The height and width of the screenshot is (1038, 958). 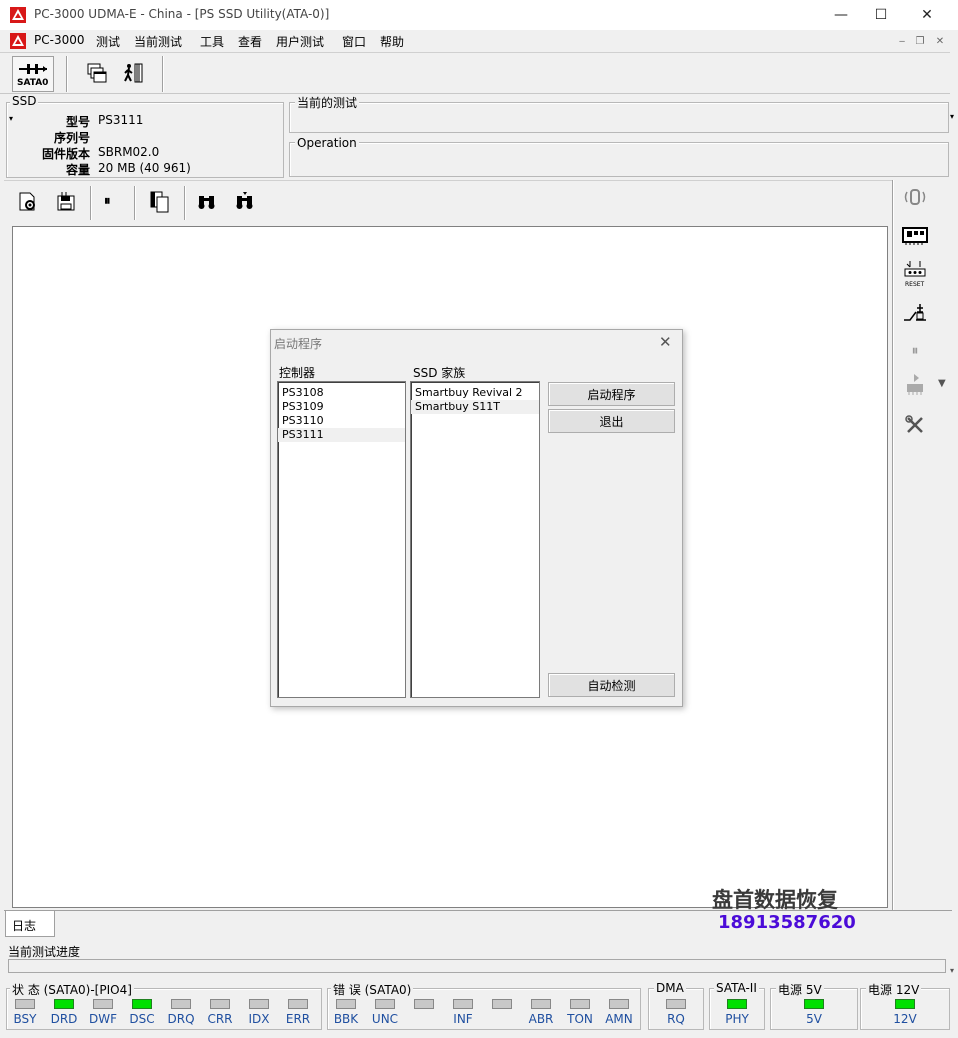 I want to click on menu-test: 测试, so click(x=108, y=41).